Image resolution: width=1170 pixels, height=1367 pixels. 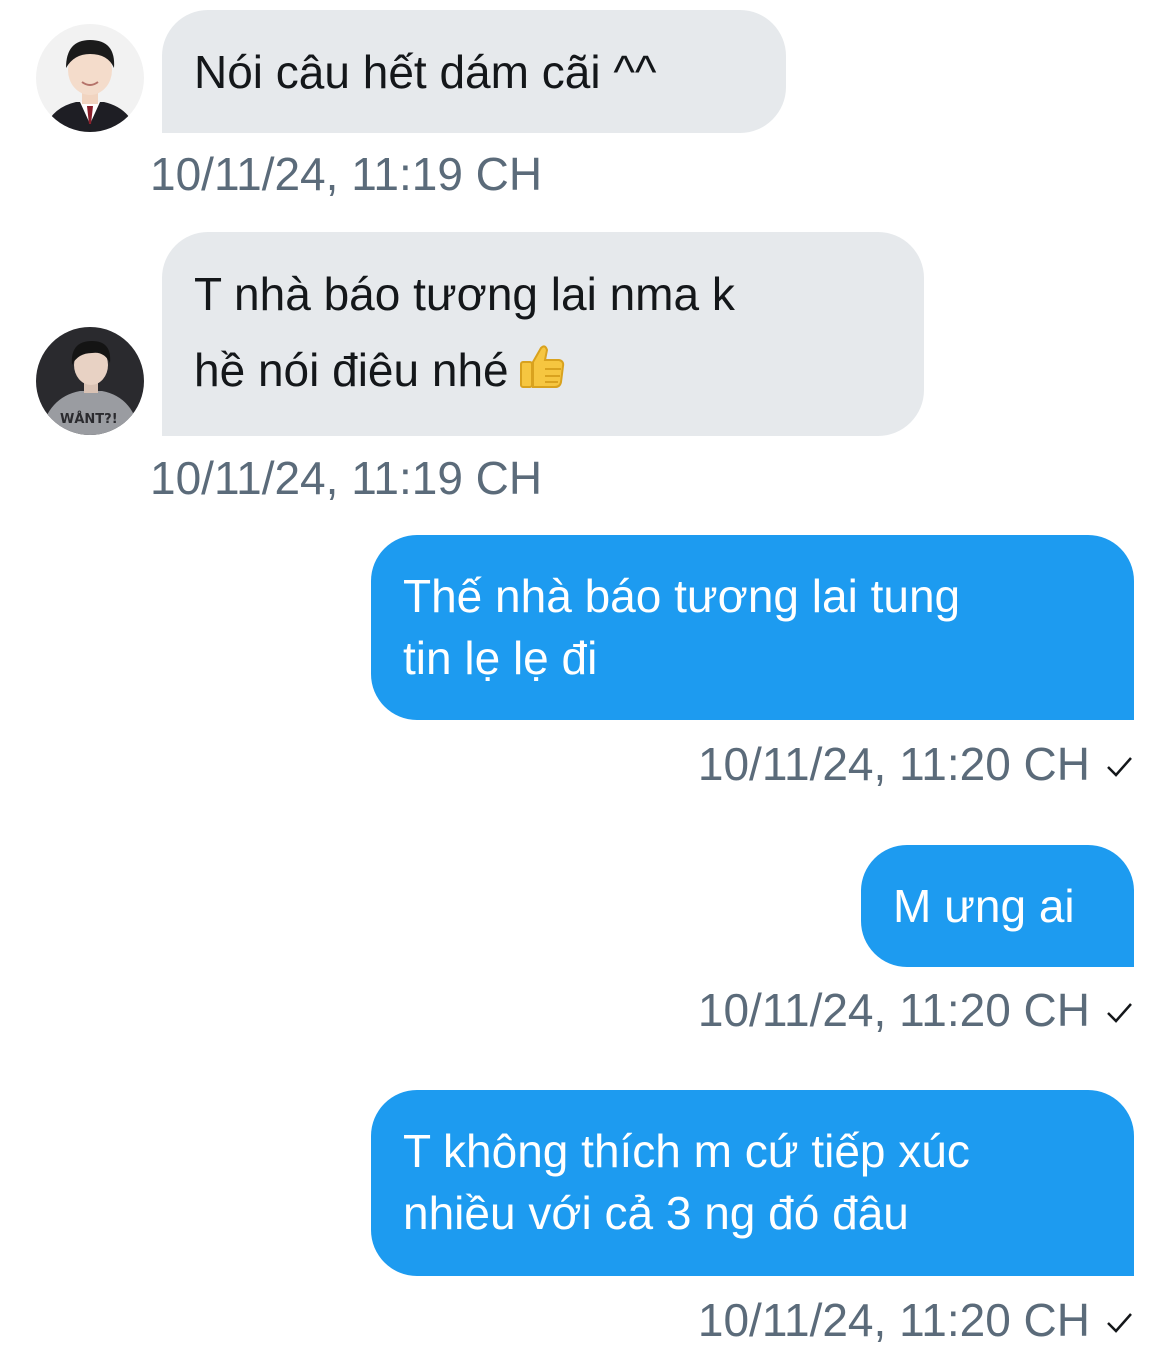 I want to click on message-text-line: Thế nhà báo tương lai tung, so click(x=682, y=596).